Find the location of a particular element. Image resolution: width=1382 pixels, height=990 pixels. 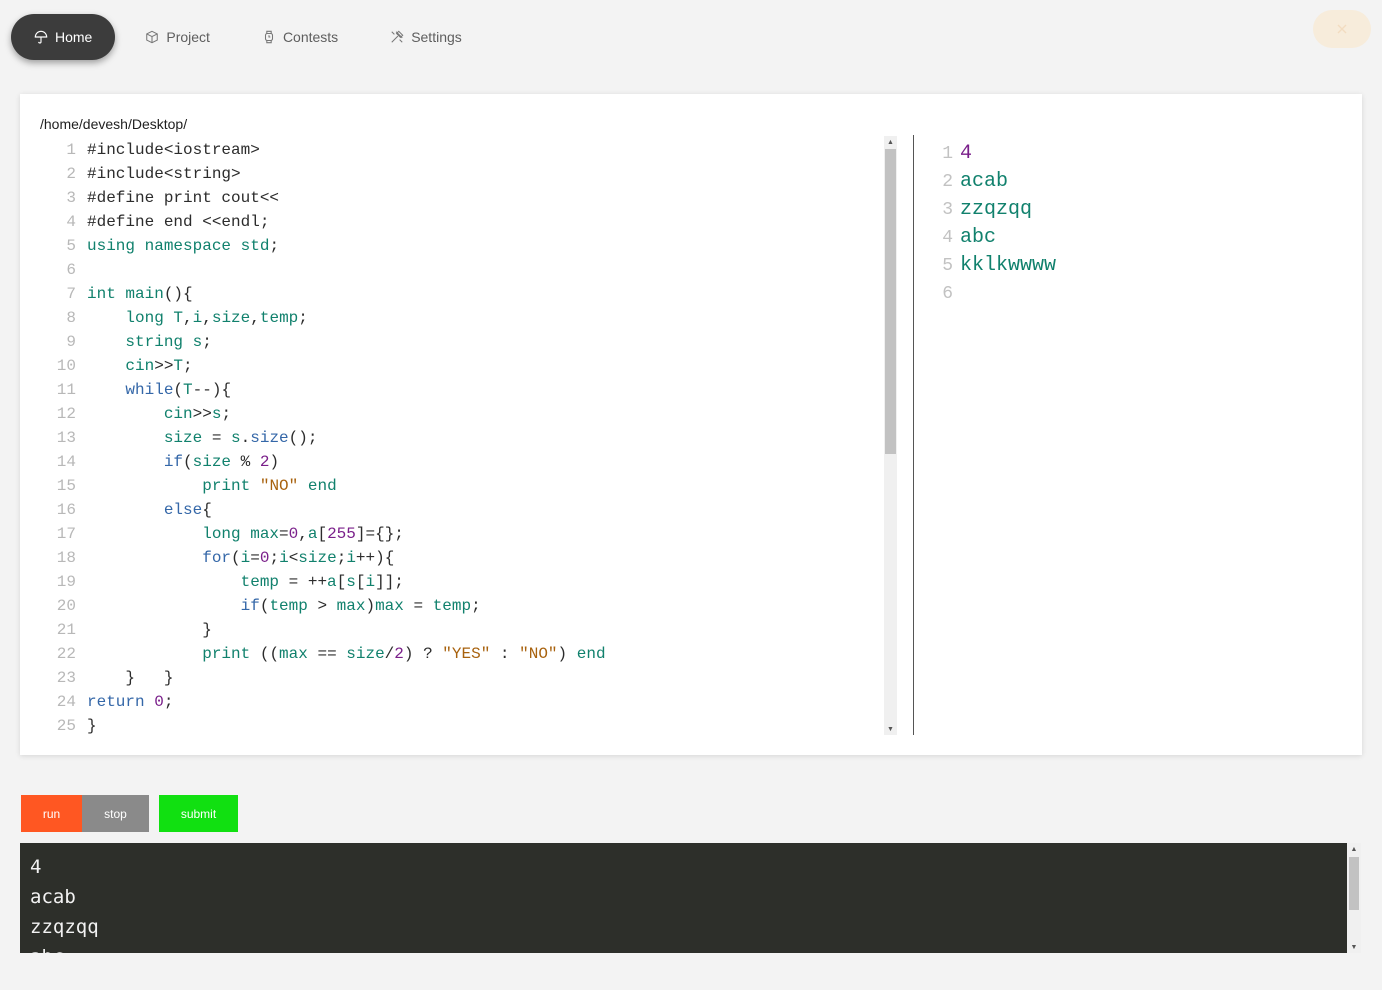

line-number: 11 is located at coordinates (66, 390).